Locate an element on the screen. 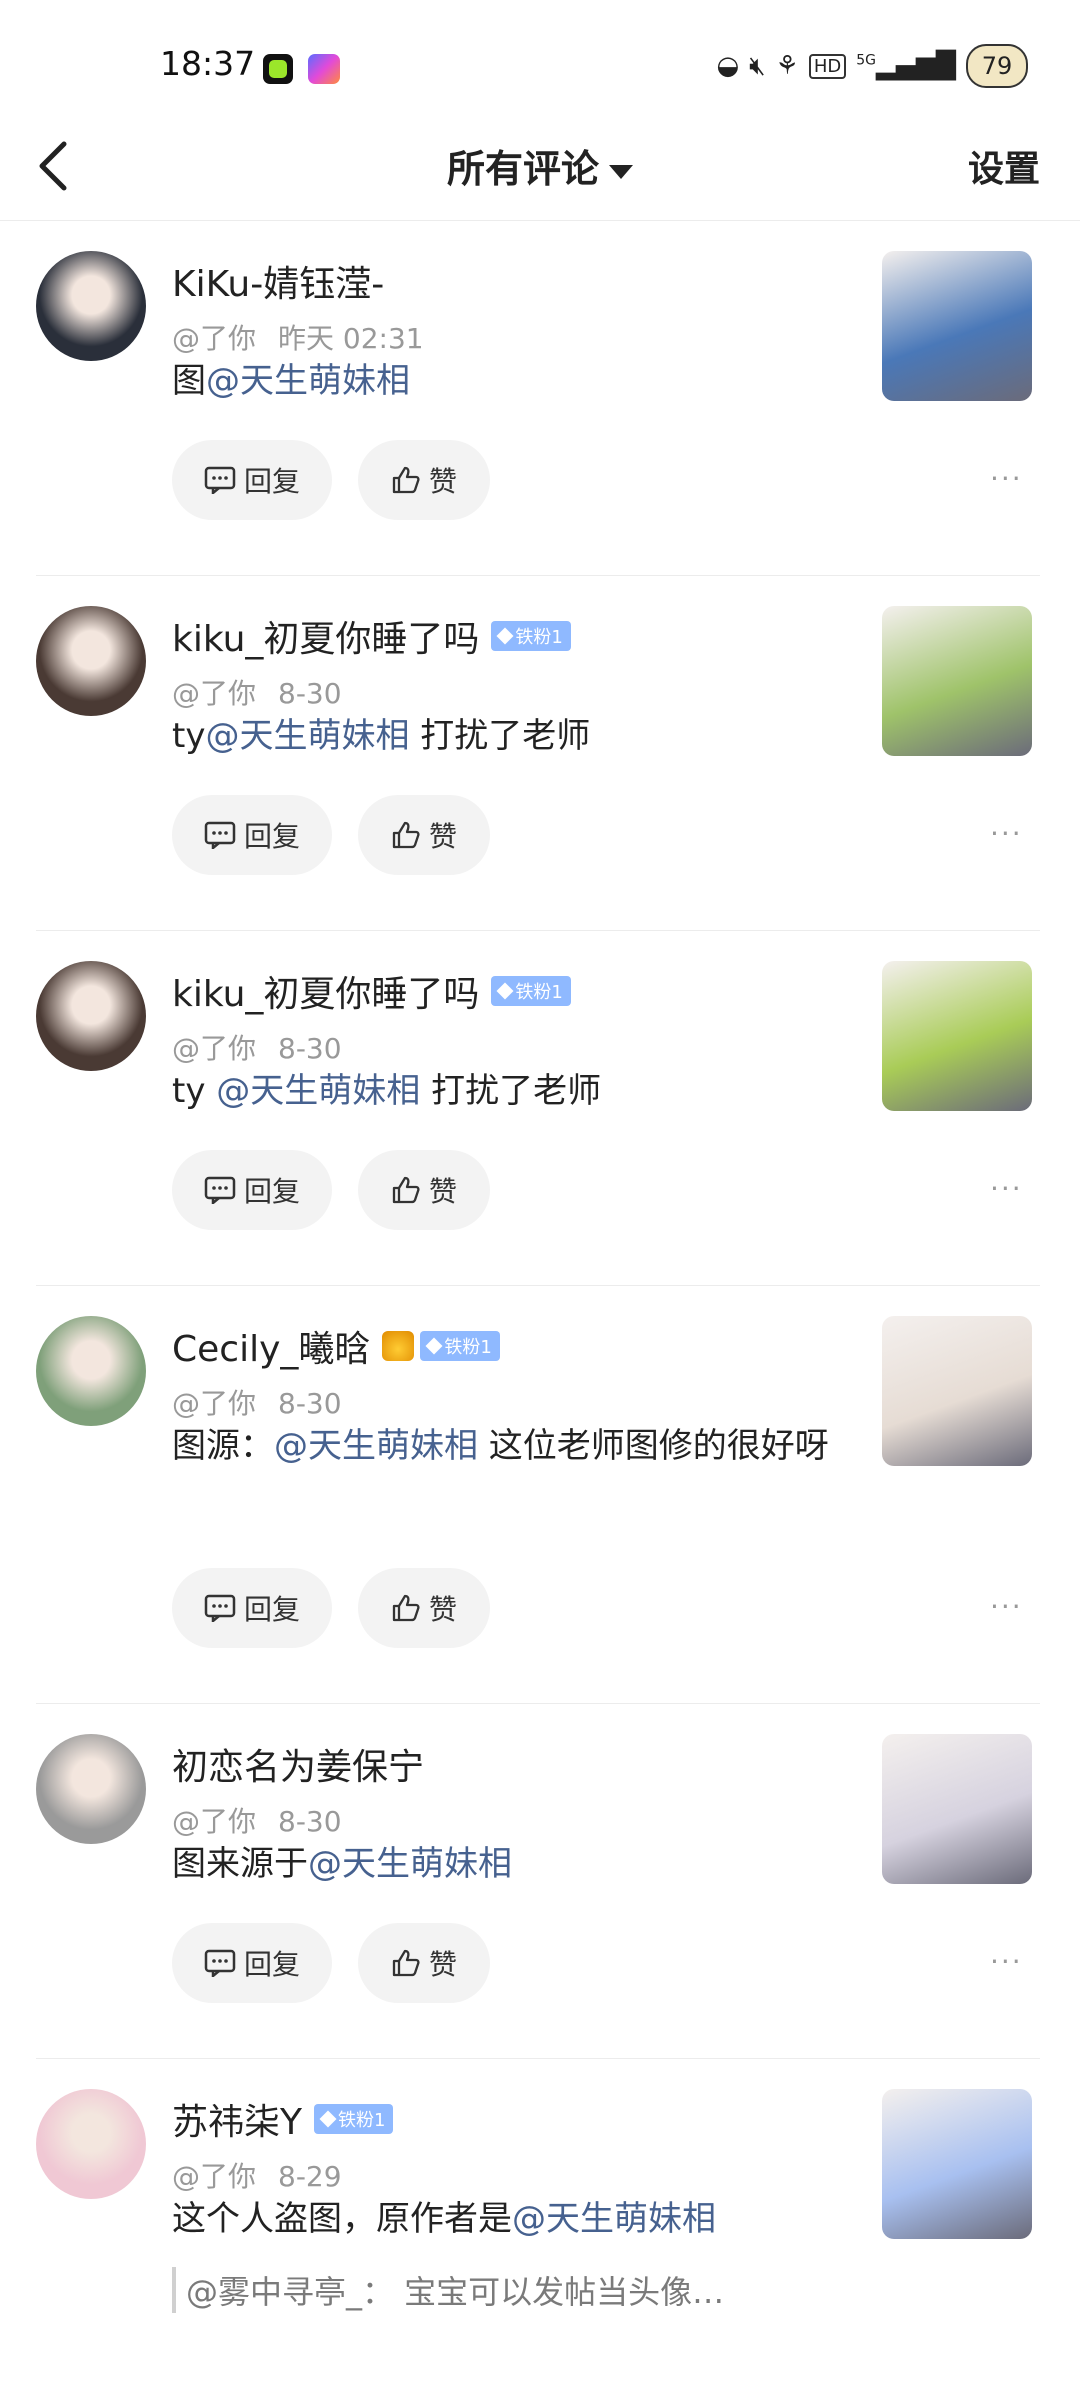 This screenshot has width=1080, height=2400. comment-text-start: 图来源于 is located at coordinates (240, 1864).